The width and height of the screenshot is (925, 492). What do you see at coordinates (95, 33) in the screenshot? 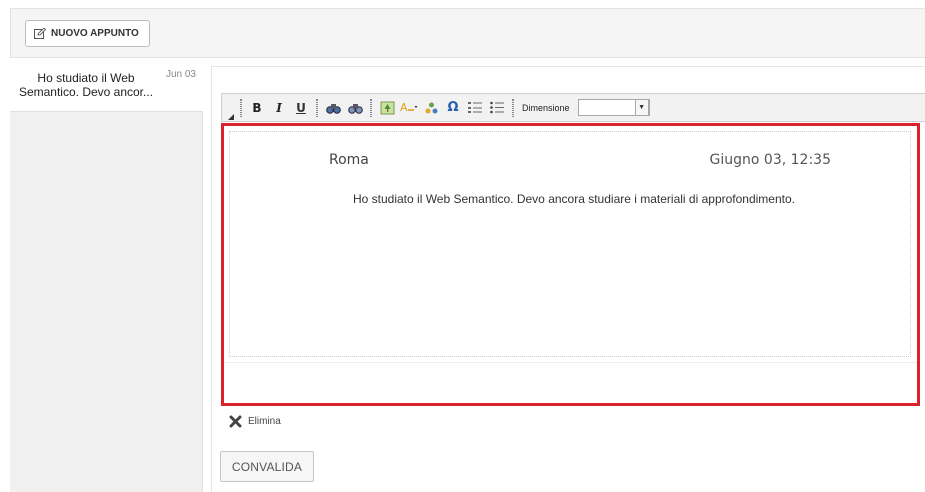
I see `new-note-label: NUOVO APPUNTO` at bounding box center [95, 33].